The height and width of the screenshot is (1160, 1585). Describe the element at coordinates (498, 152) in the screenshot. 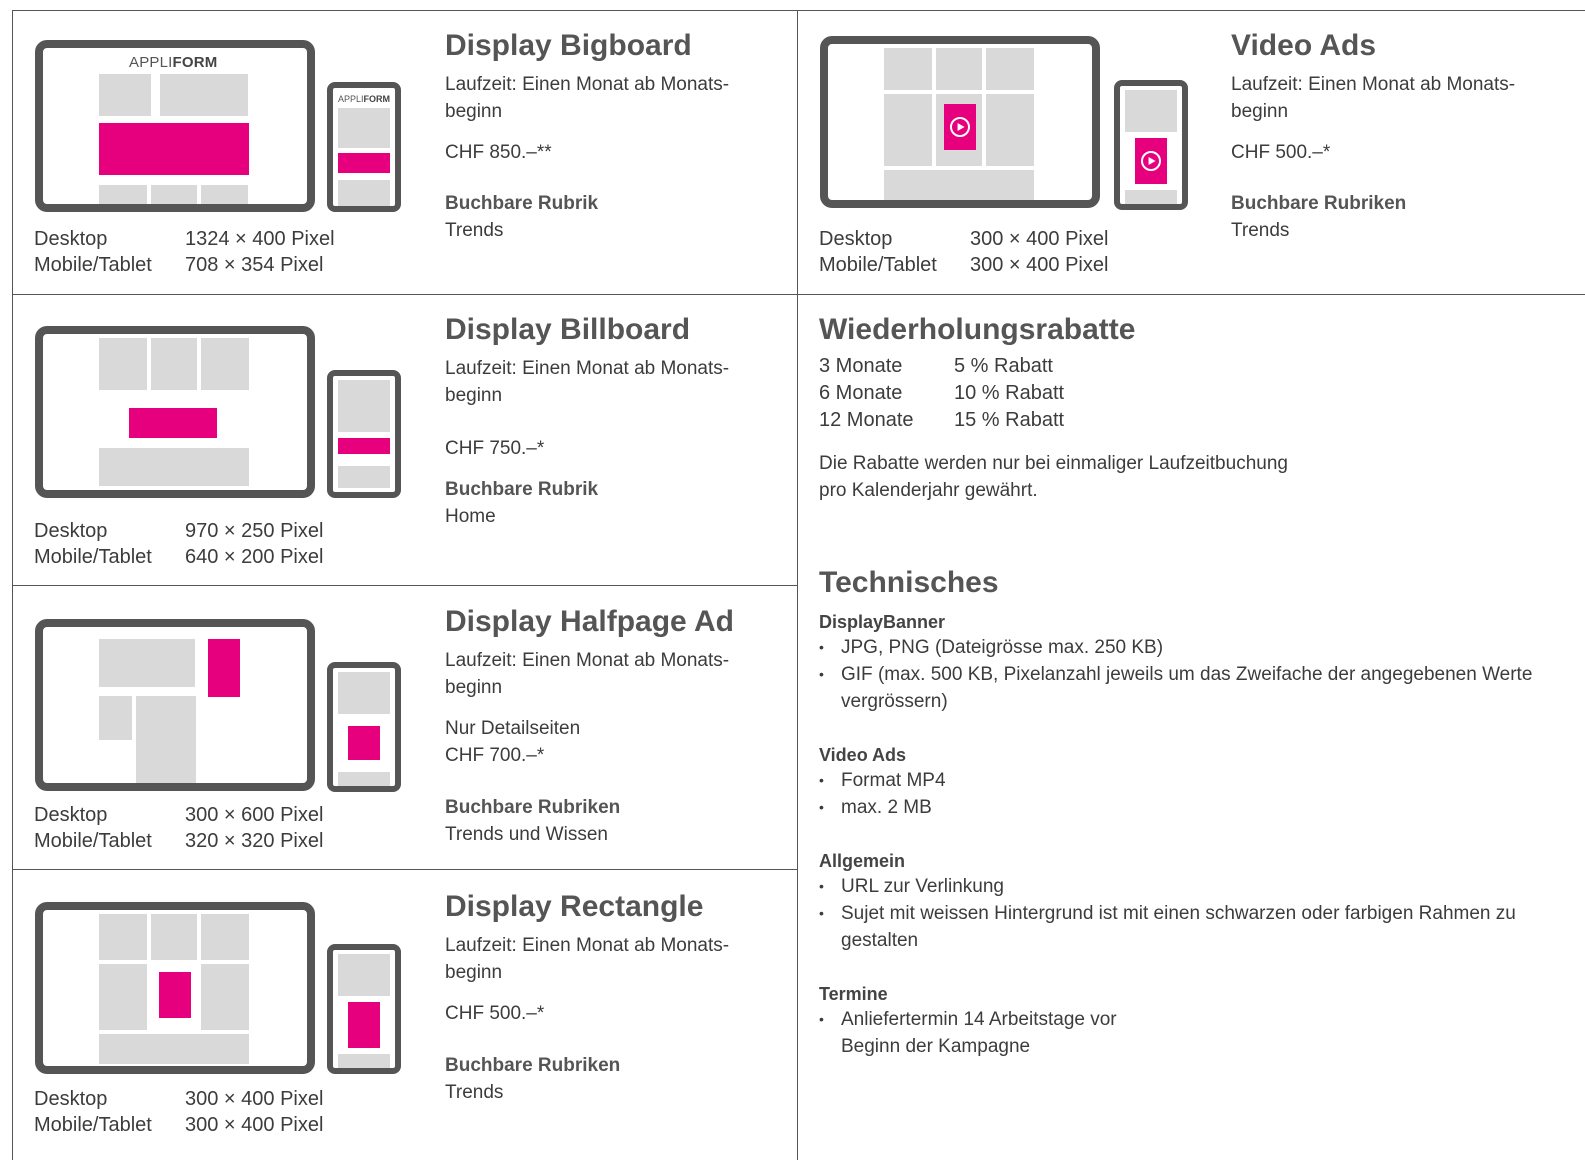

I see `price: CHF 850.–**` at that location.